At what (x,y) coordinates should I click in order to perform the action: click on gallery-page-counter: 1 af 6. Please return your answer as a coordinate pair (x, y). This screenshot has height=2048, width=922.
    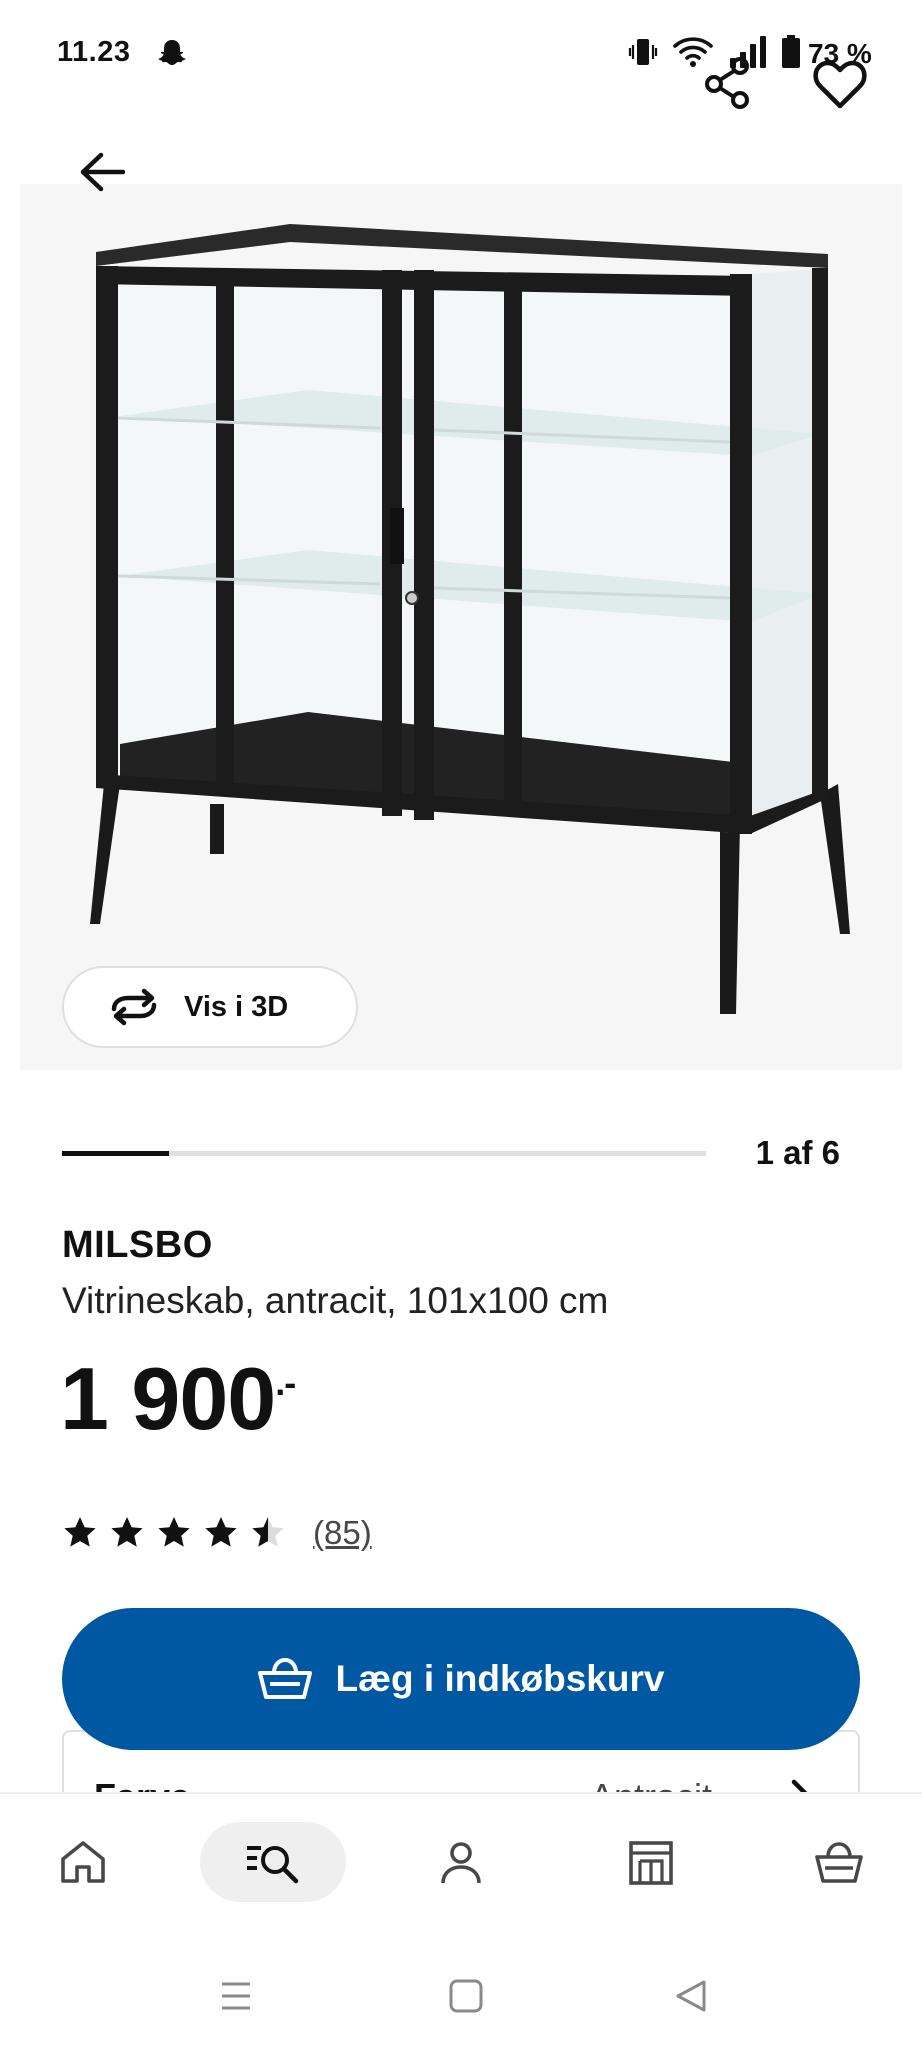
    Looking at the image, I should click on (797, 1152).